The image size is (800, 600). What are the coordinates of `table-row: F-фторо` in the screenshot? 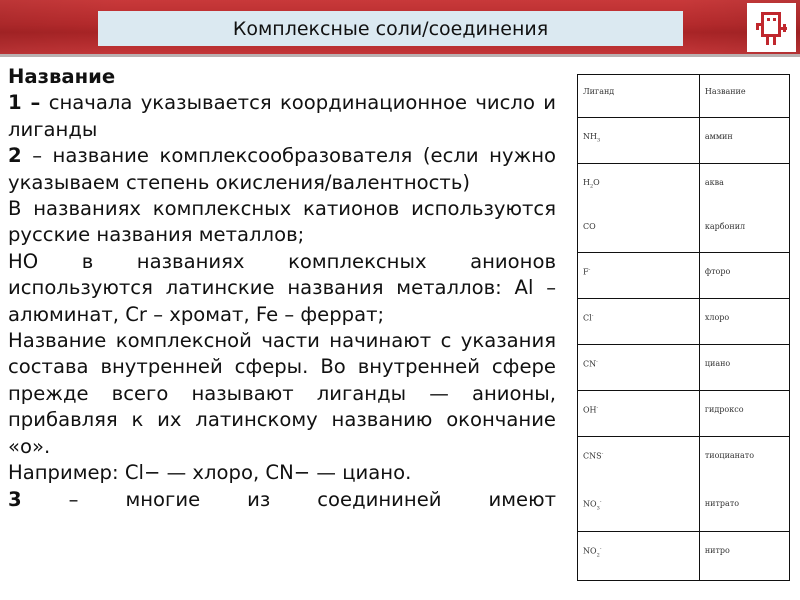 It's located at (684, 275).